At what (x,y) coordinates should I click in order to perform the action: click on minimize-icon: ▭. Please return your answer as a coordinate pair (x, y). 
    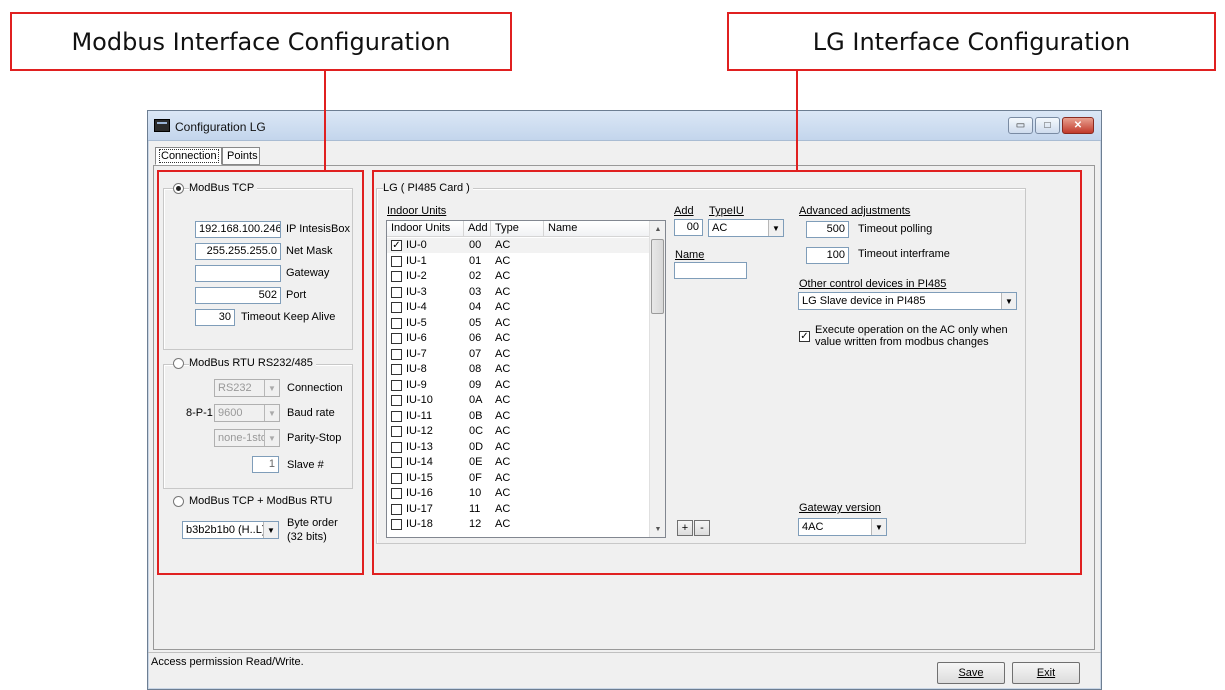
    Looking at the image, I should click on (1020, 125).